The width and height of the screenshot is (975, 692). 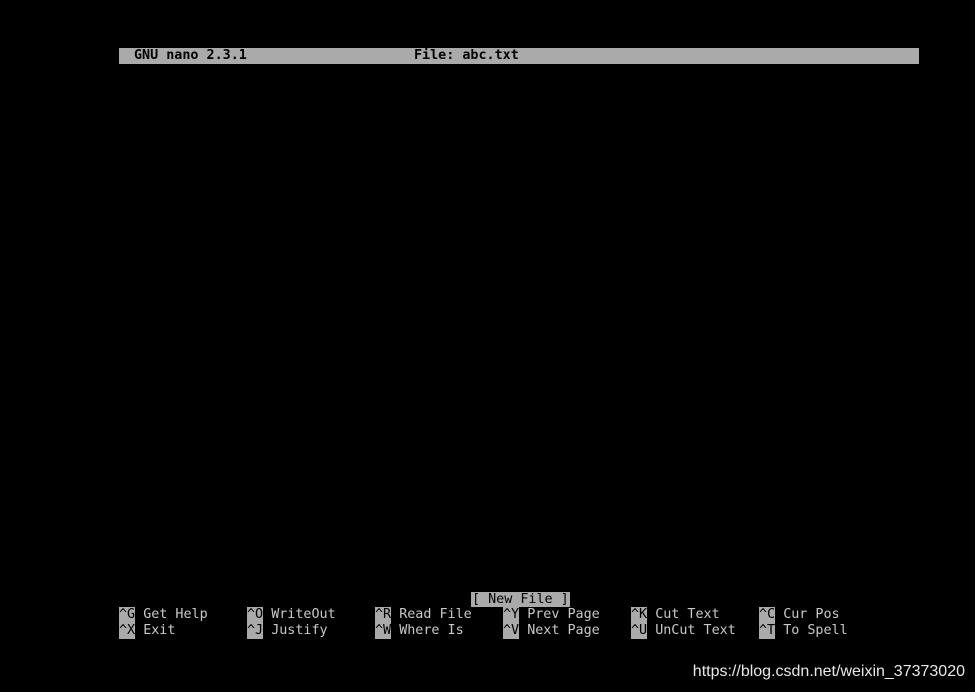 I want to click on shortcut-key: ^C, so click(x=767, y=615).